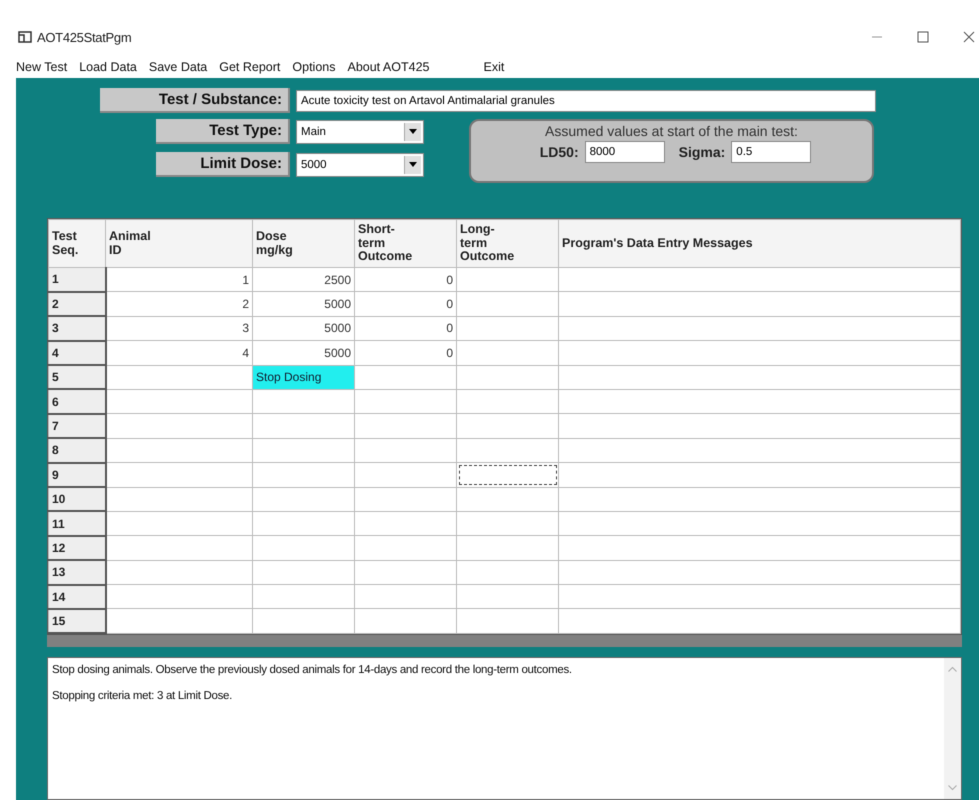  What do you see at coordinates (77, 377) in the screenshot?
I see `row-header: 5` at bounding box center [77, 377].